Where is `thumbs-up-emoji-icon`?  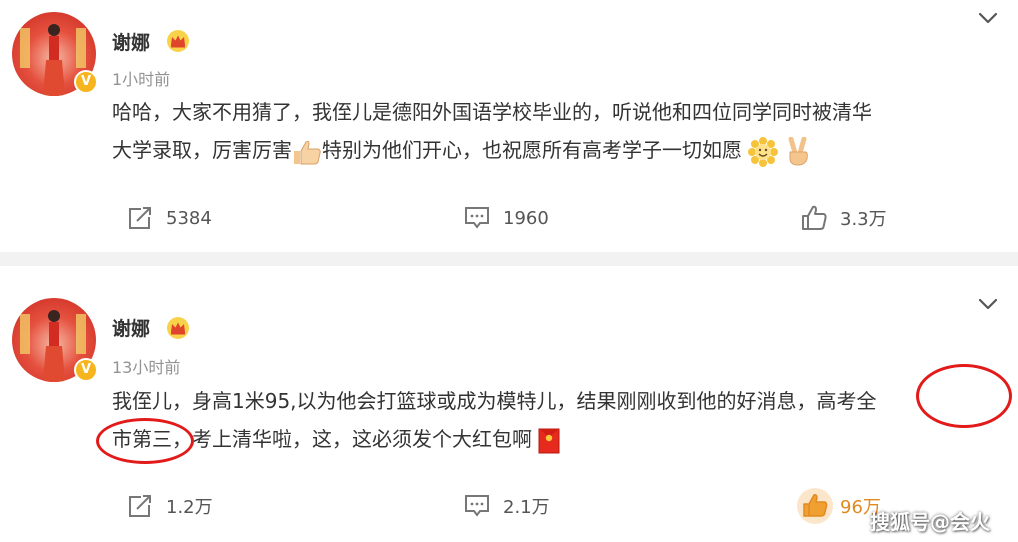 thumbs-up-emoji-icon is located at coordinates (307, 152).